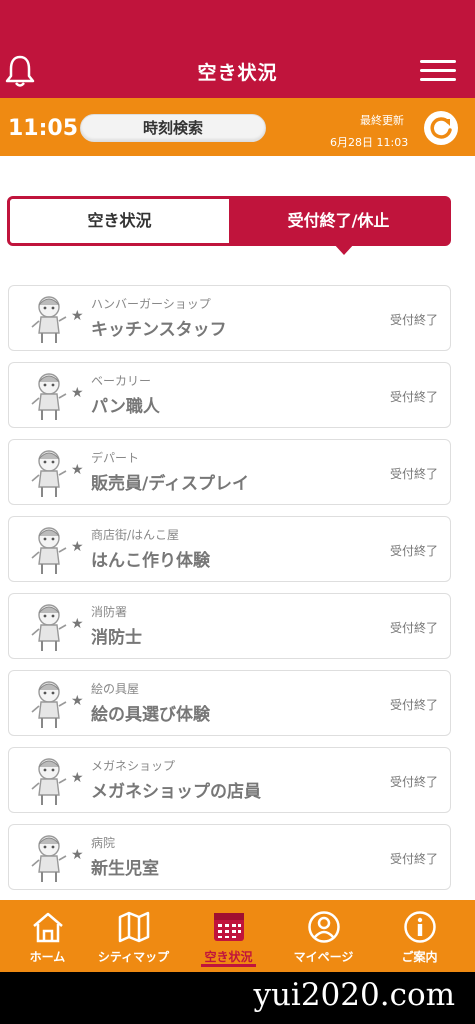 The height and width of the screenshot is (1024, 475). What do you see at coordinates (125, 869) in the screenshot?
I see `item-job-name: 新生児室` at bounding box center [125, 869].